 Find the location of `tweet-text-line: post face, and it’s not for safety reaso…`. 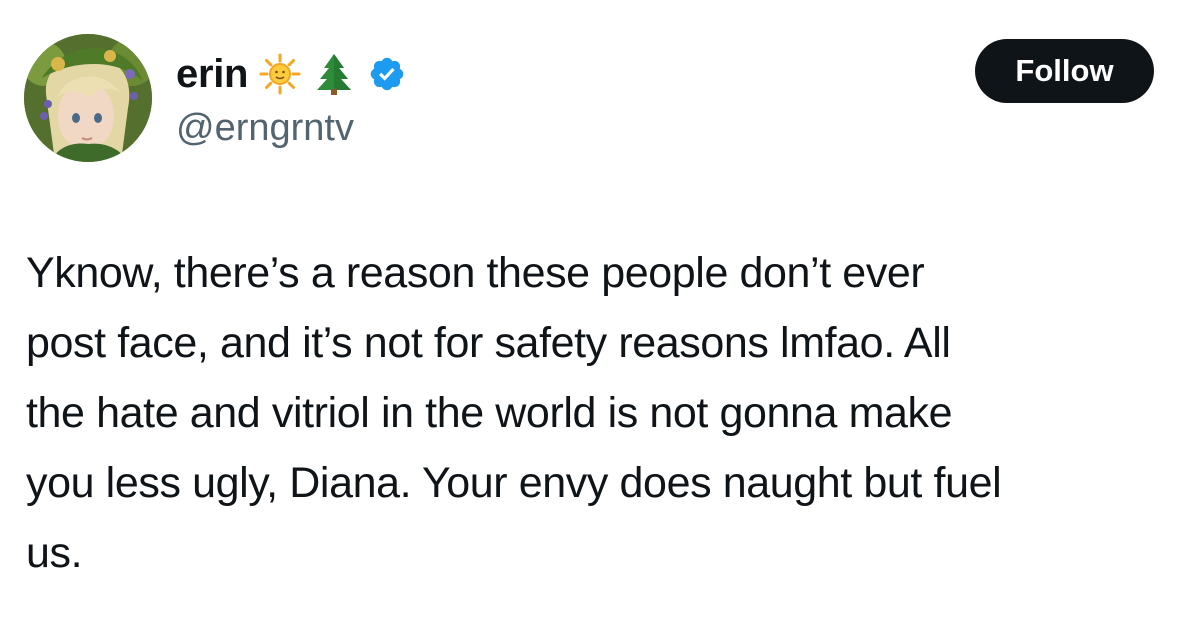

tweet-text-line: post face, and it’s not for safety reaso… is located at coordinates (488, 343).